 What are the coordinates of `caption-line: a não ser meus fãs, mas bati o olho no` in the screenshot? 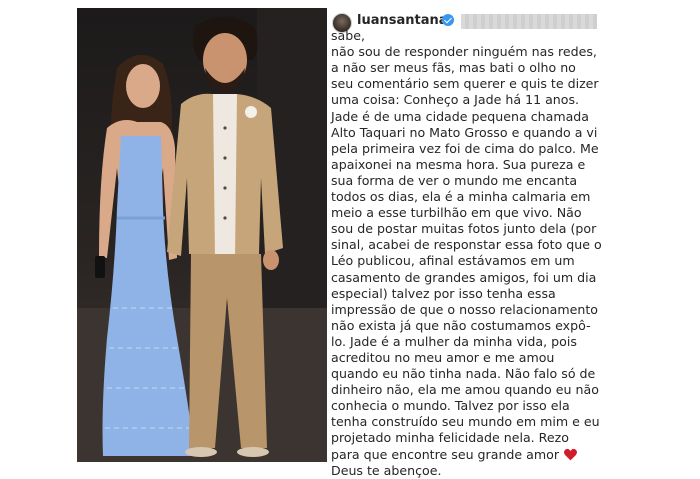 It's located at (453, 68).